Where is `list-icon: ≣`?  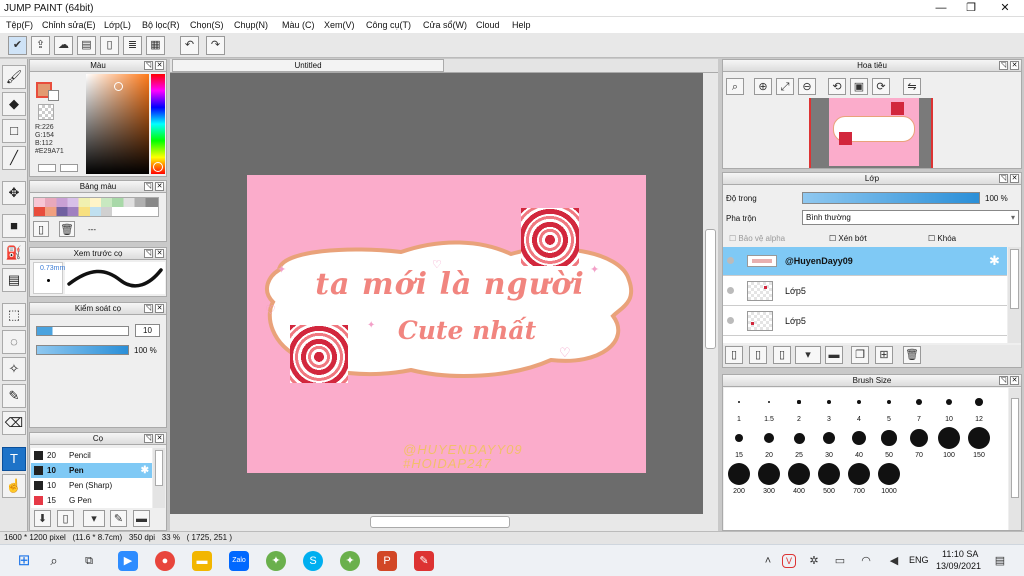 list-icon: ≣ is located at coordinates (132, 45).